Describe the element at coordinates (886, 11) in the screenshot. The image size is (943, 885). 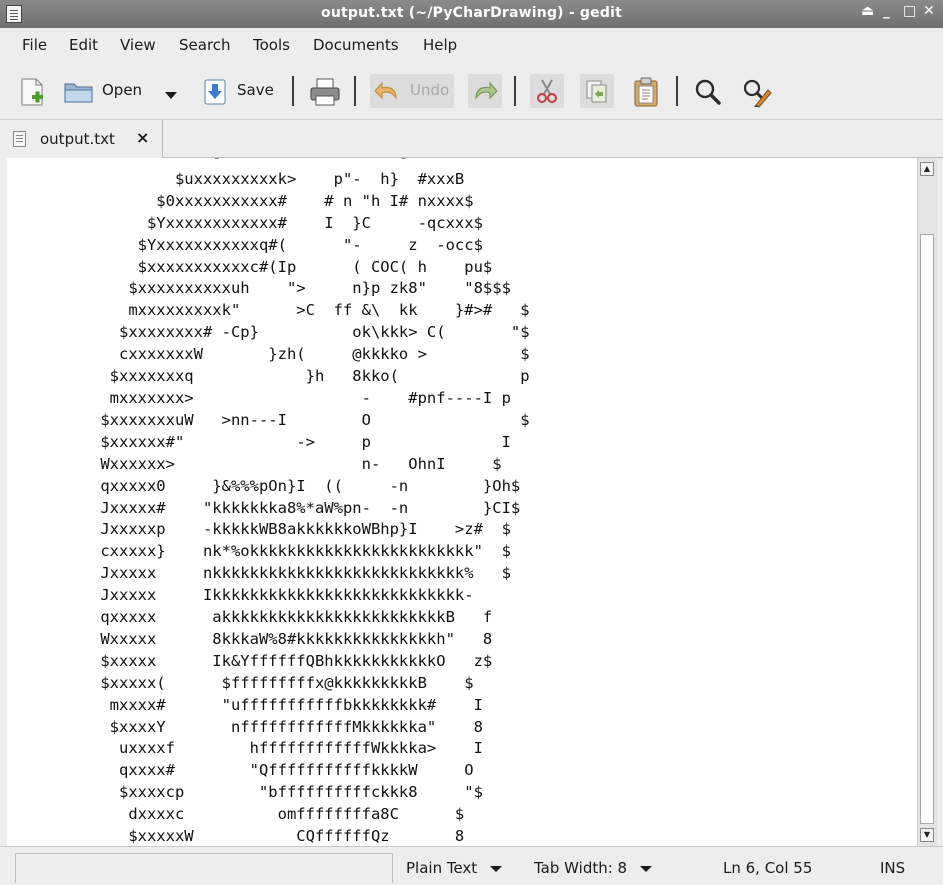
I see `minimize-button: _` at that location.